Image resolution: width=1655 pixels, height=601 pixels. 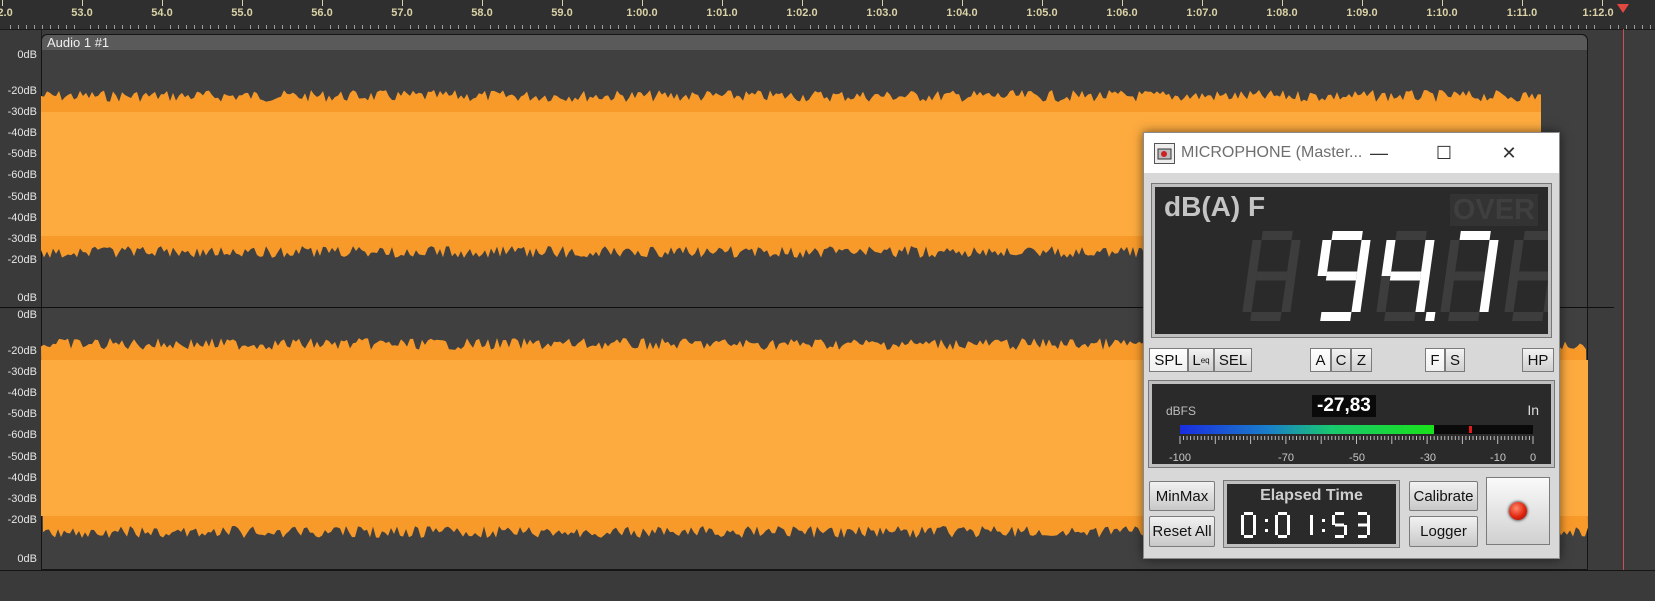 I want to click on logger-button: Logger, so click(x=1443, y=531).